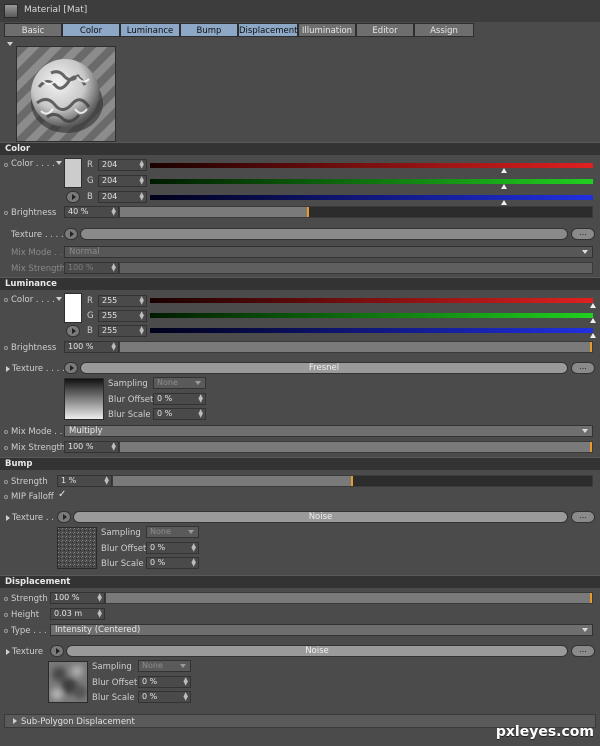  Describe the element at coordinates (77, 598) in the screenshot. I see `strength-input: 100 % ▲ ▼` at that location.